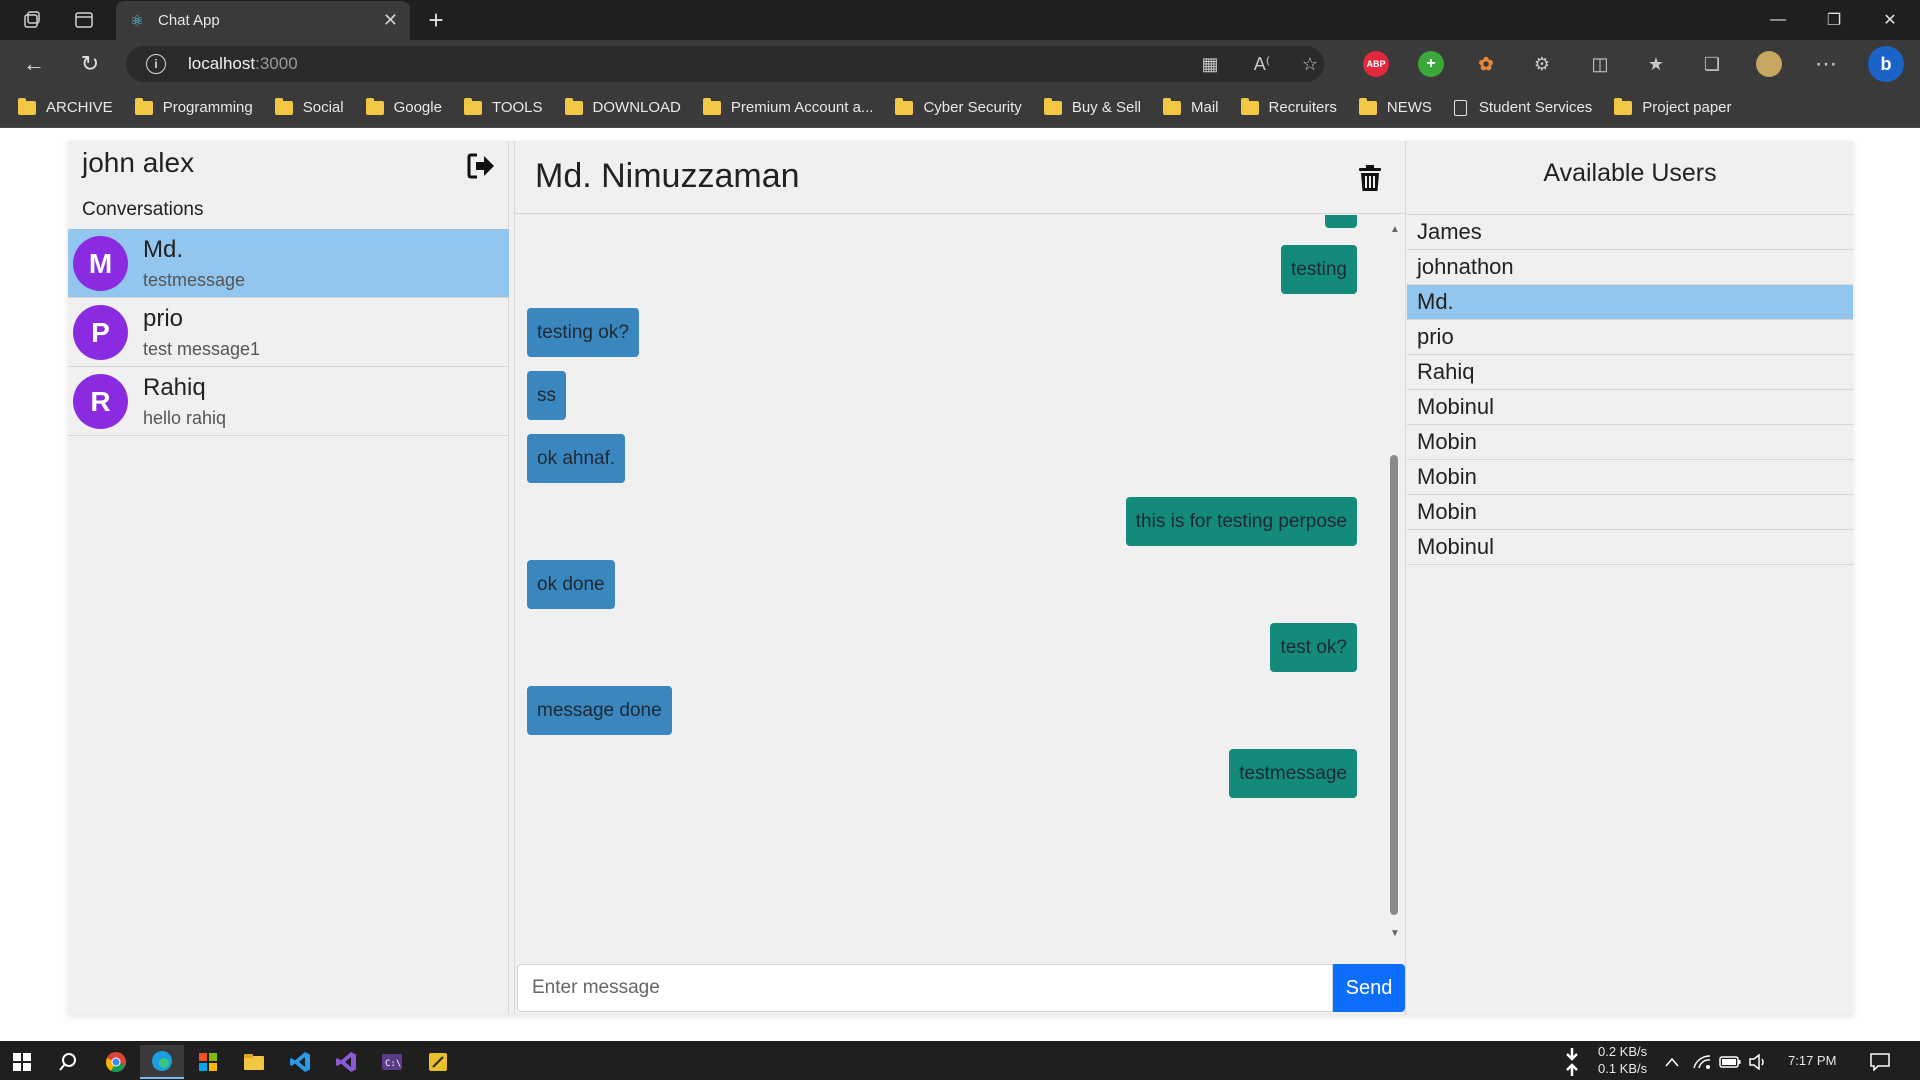  I want to click on available-user-item: James, so click(1630, 232).